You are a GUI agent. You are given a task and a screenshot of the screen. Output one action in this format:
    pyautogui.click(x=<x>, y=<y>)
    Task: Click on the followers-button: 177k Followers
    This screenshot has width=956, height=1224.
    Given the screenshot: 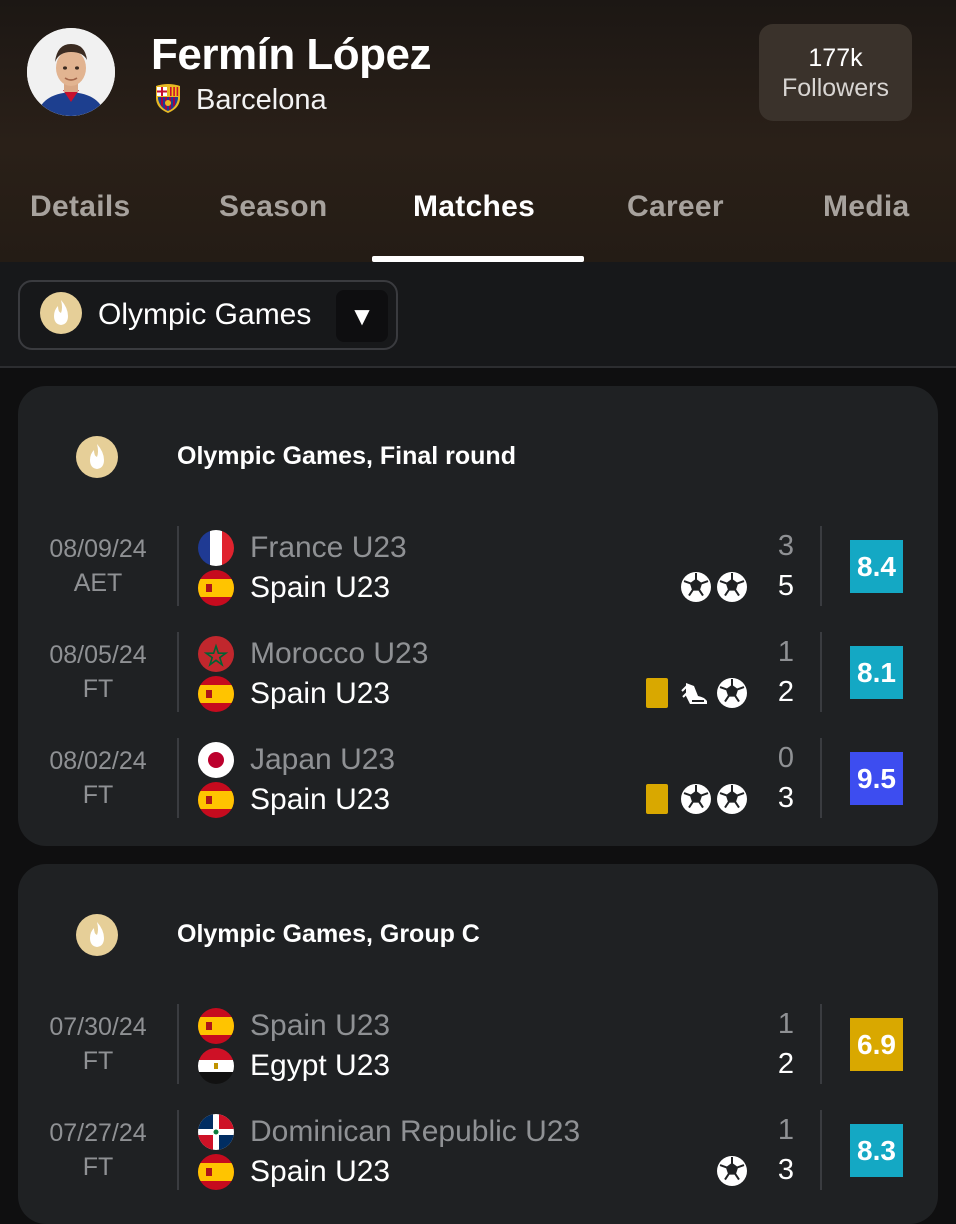 What is the action you would take?
    pyautogui.click(x=835, y=72)
    